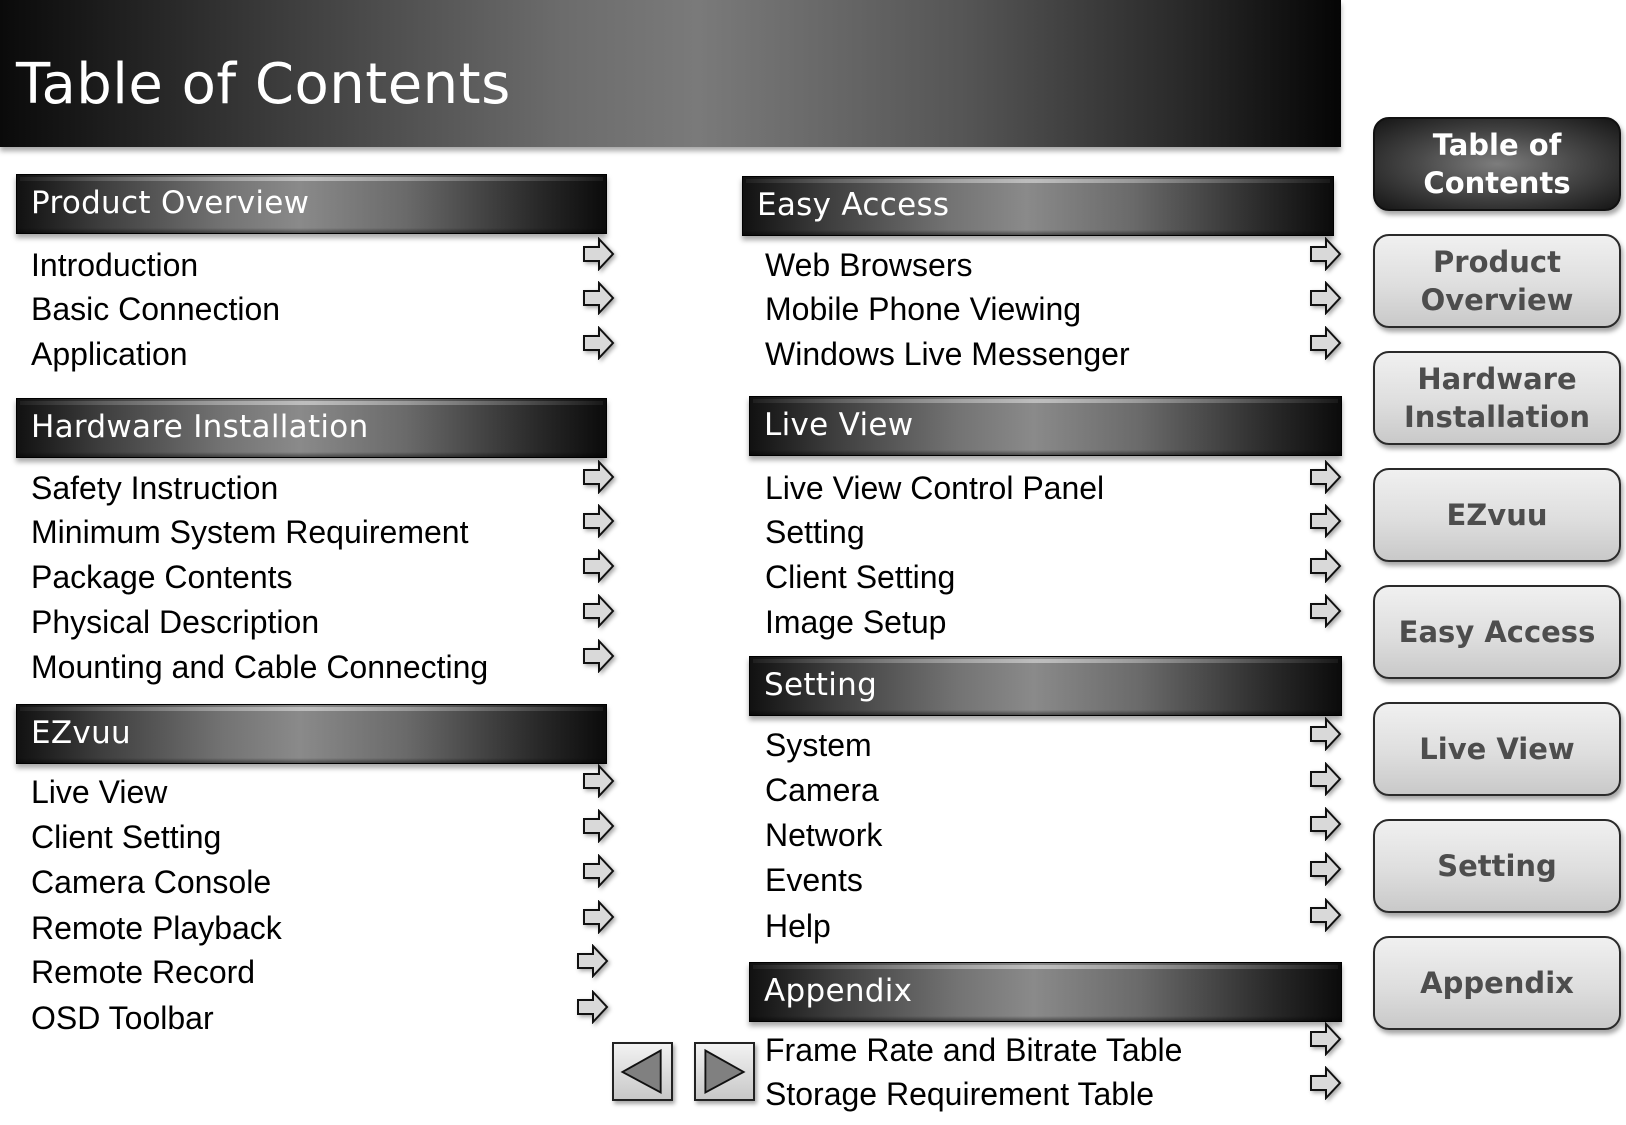 This screenshot has width=1626, height=1125. I want to click on section-bar-live-view: Live View, so click(1045, 426).